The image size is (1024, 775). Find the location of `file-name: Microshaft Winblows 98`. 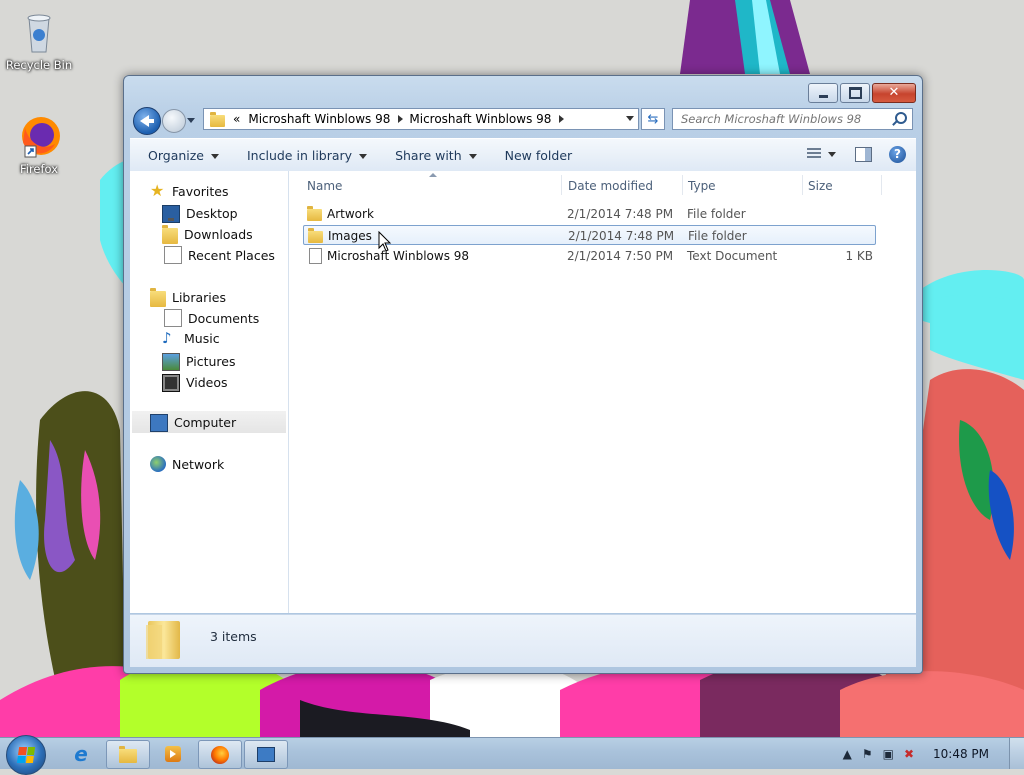

file-name: Microshaft Winblows 98 is located at coordinates (398, 256).